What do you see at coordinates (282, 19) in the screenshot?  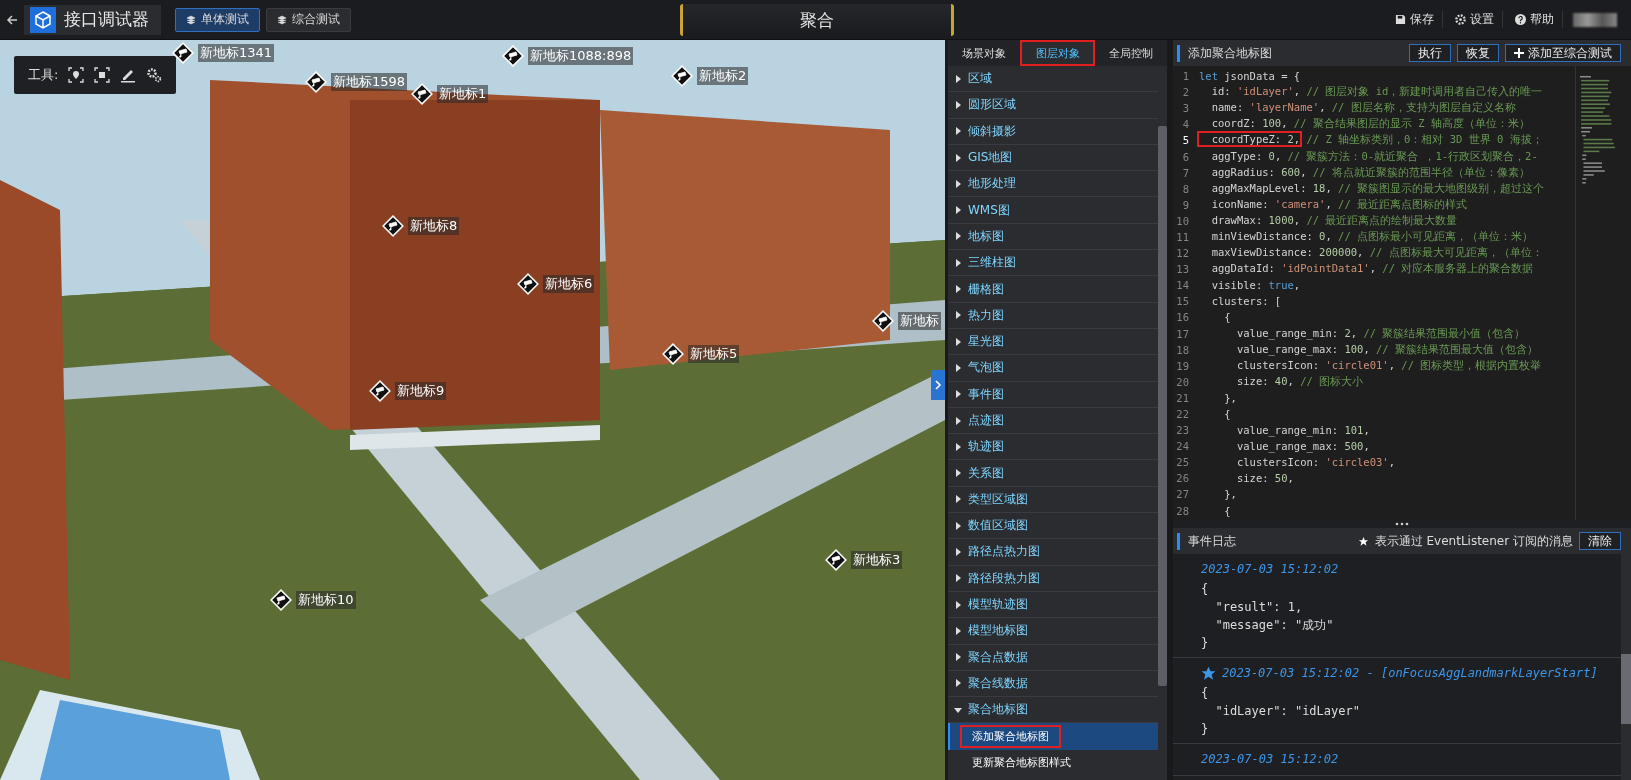 I see `layers-icon` at bounding box center [282, 19].